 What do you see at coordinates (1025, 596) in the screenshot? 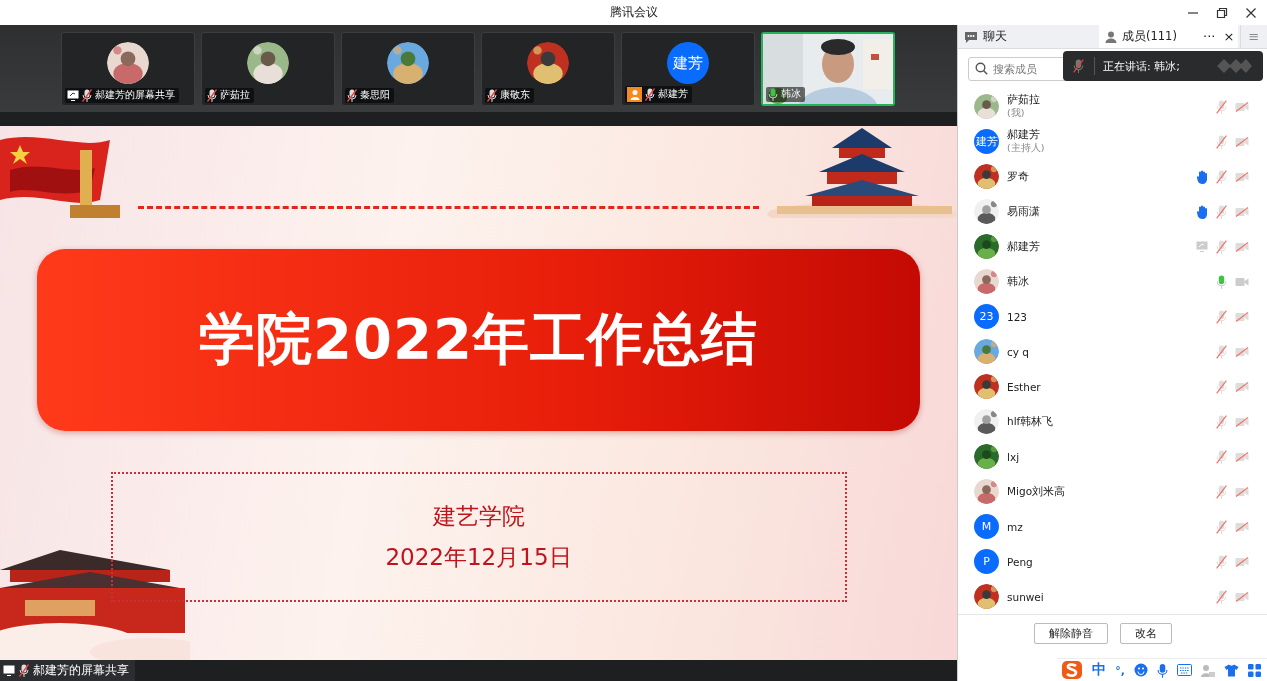
I see `member-name: sunwei` at bounding box center [1025, 596].